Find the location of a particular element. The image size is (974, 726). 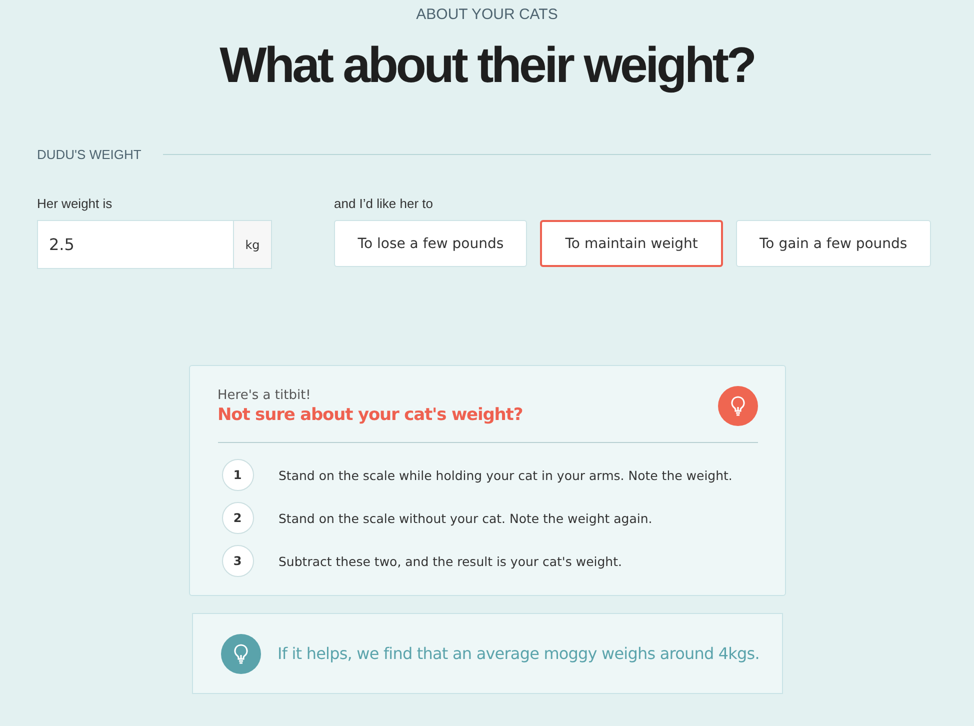

field-label: and I’d like her to is located at coordinates (384, 203).